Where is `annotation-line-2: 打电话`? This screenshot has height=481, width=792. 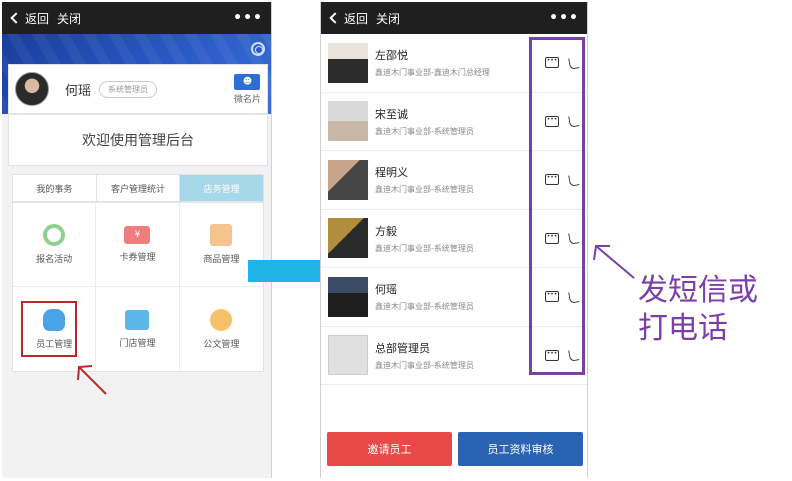
annotation-line-2: 打电话 is located at coordinates (683, 328).